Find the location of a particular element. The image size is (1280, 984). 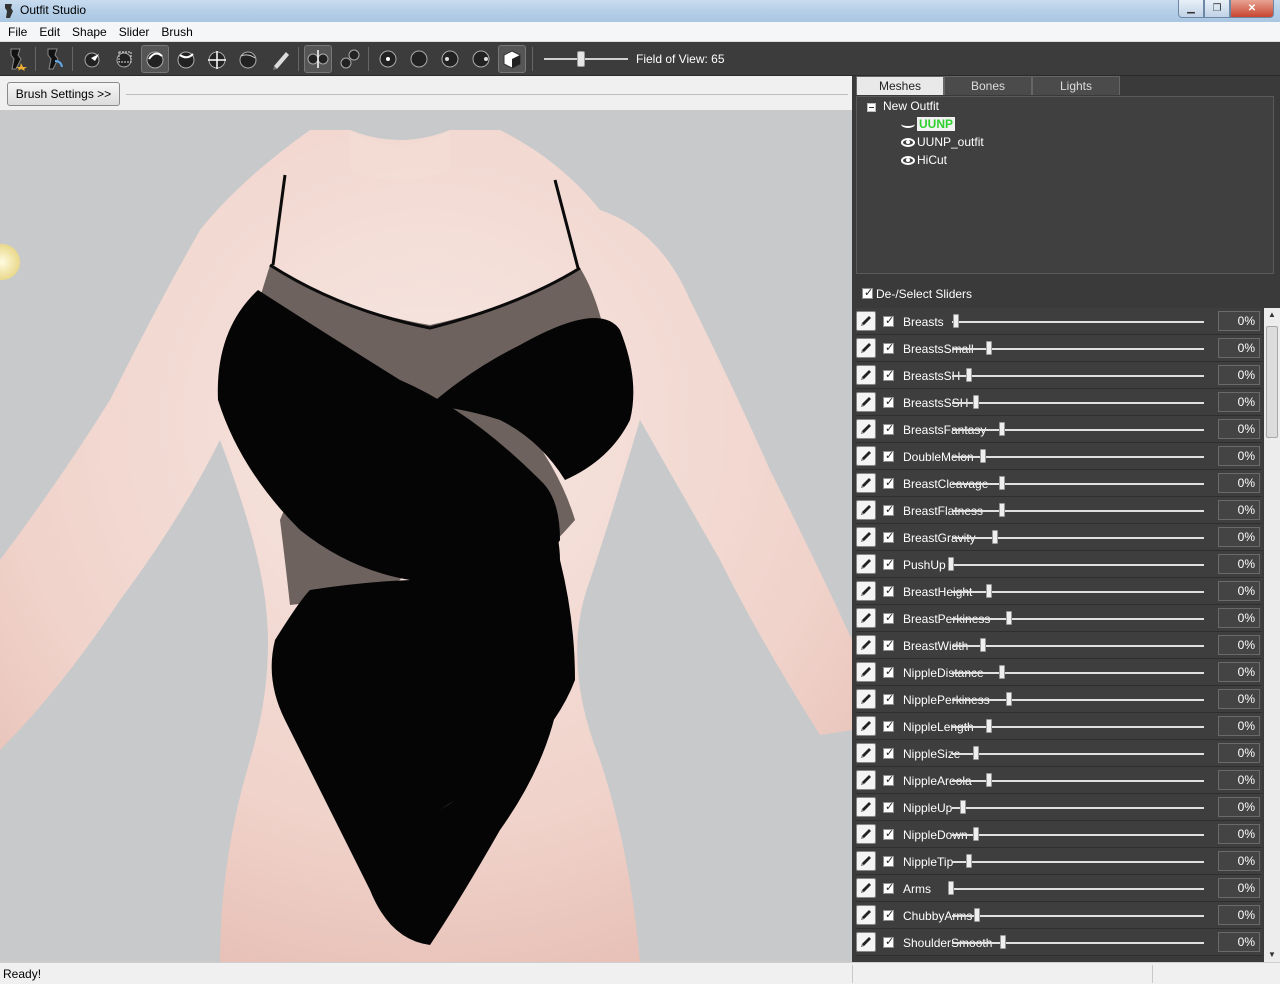

weight-brush-button is located at coordinates (281, 59).